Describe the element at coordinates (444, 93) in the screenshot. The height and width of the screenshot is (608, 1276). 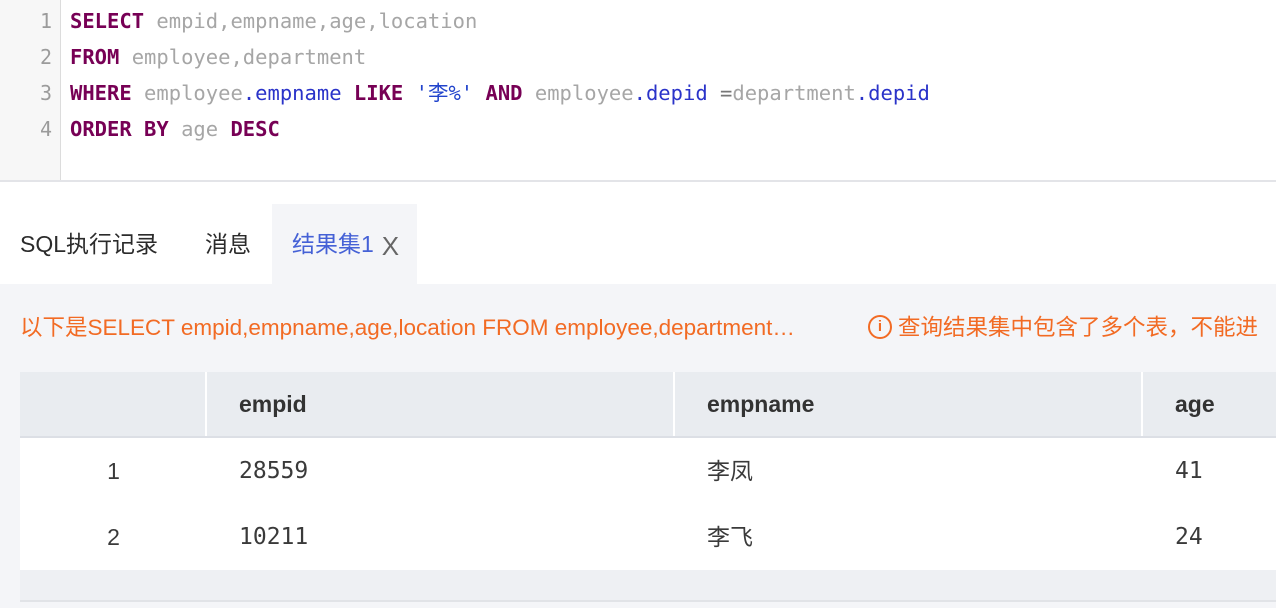
I see `code-token: '李%'` at that location.